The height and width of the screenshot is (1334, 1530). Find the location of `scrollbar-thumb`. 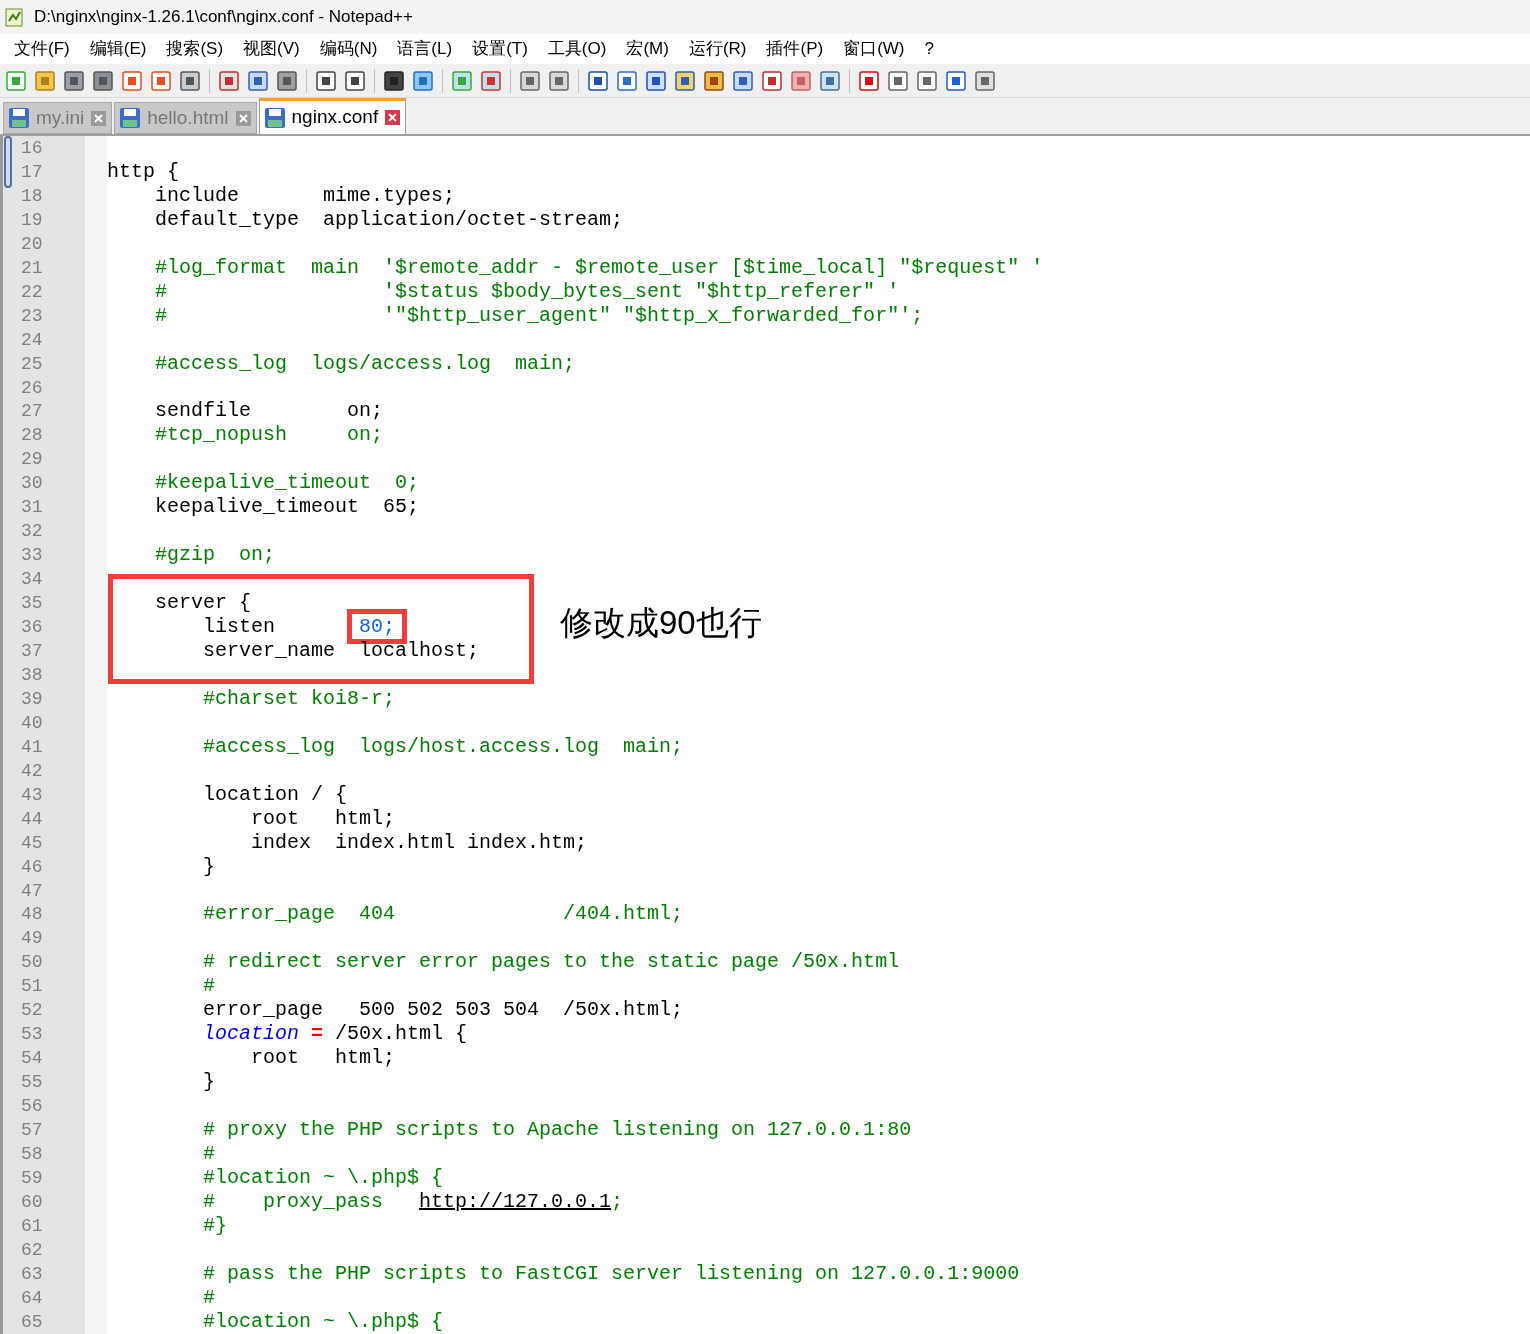

scrollbar-thumb is located at coordinates (8, 162).